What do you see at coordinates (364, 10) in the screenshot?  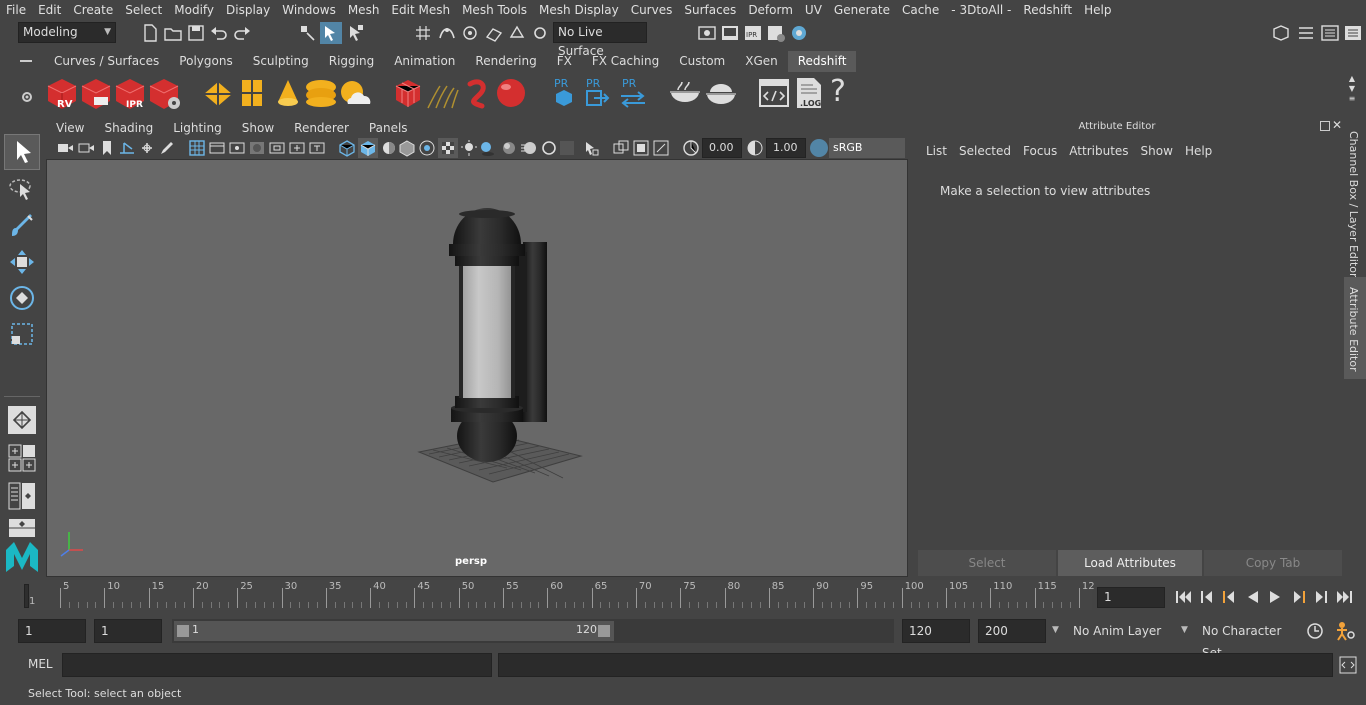 I see `menu-mesh: Mesh` at bounding box center [364, 10].